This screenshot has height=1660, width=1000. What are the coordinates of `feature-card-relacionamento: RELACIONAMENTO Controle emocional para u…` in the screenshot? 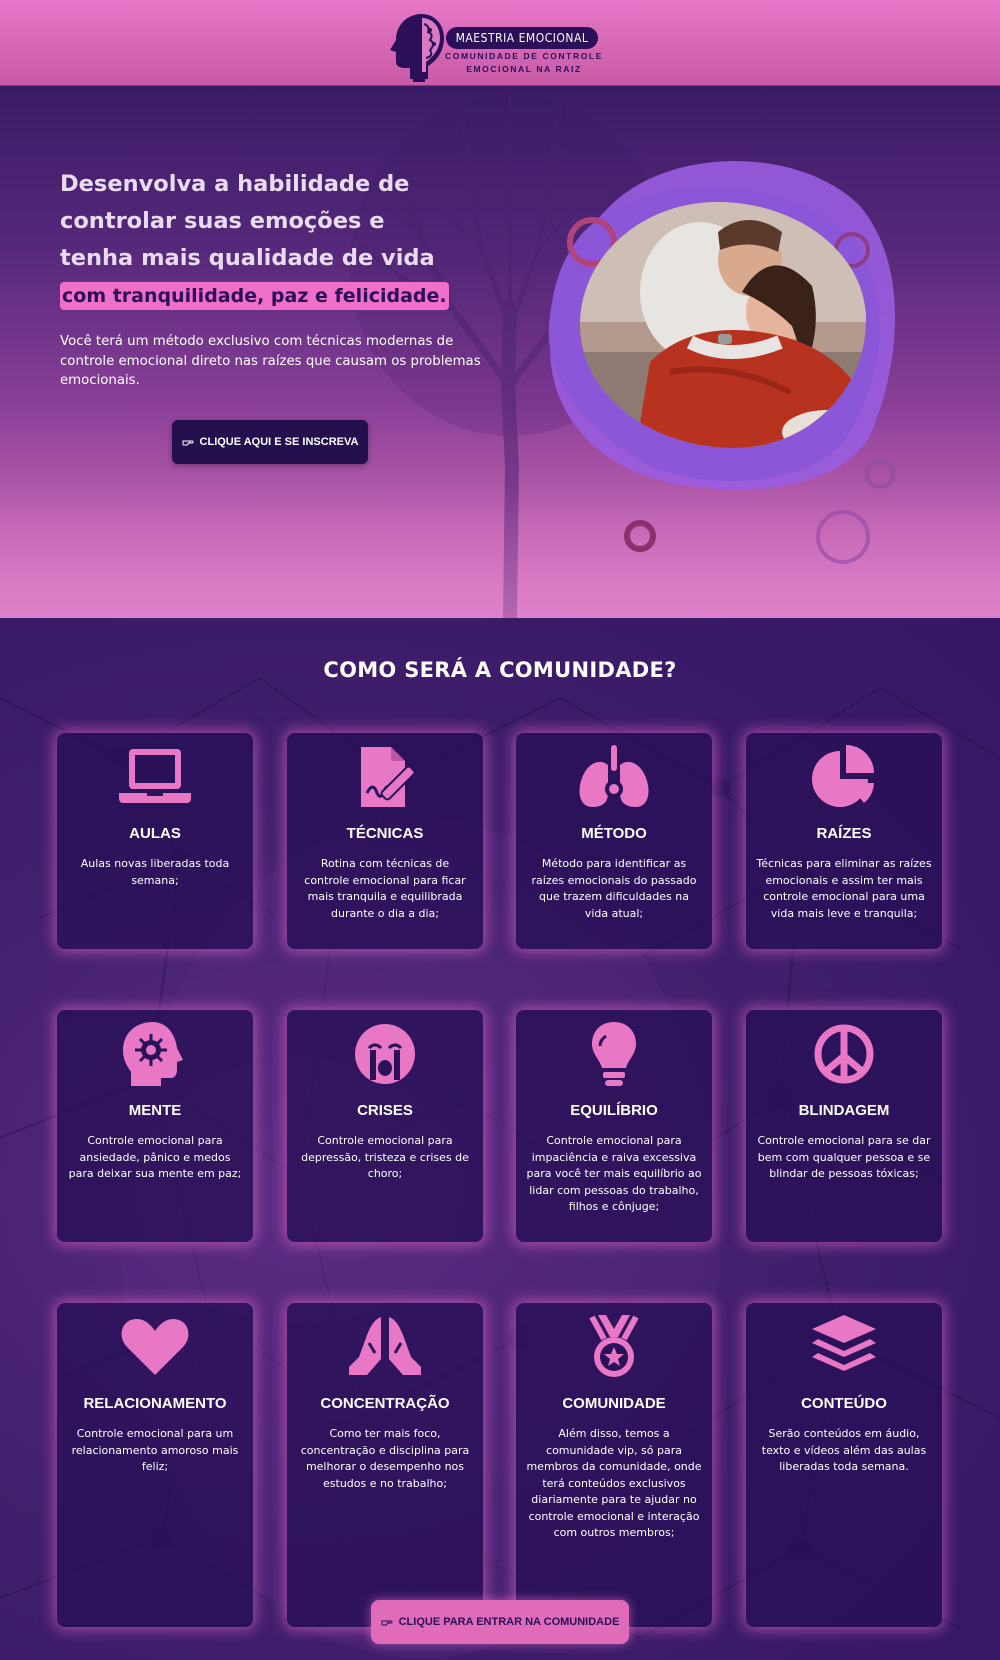 It's located at (155, 1465).